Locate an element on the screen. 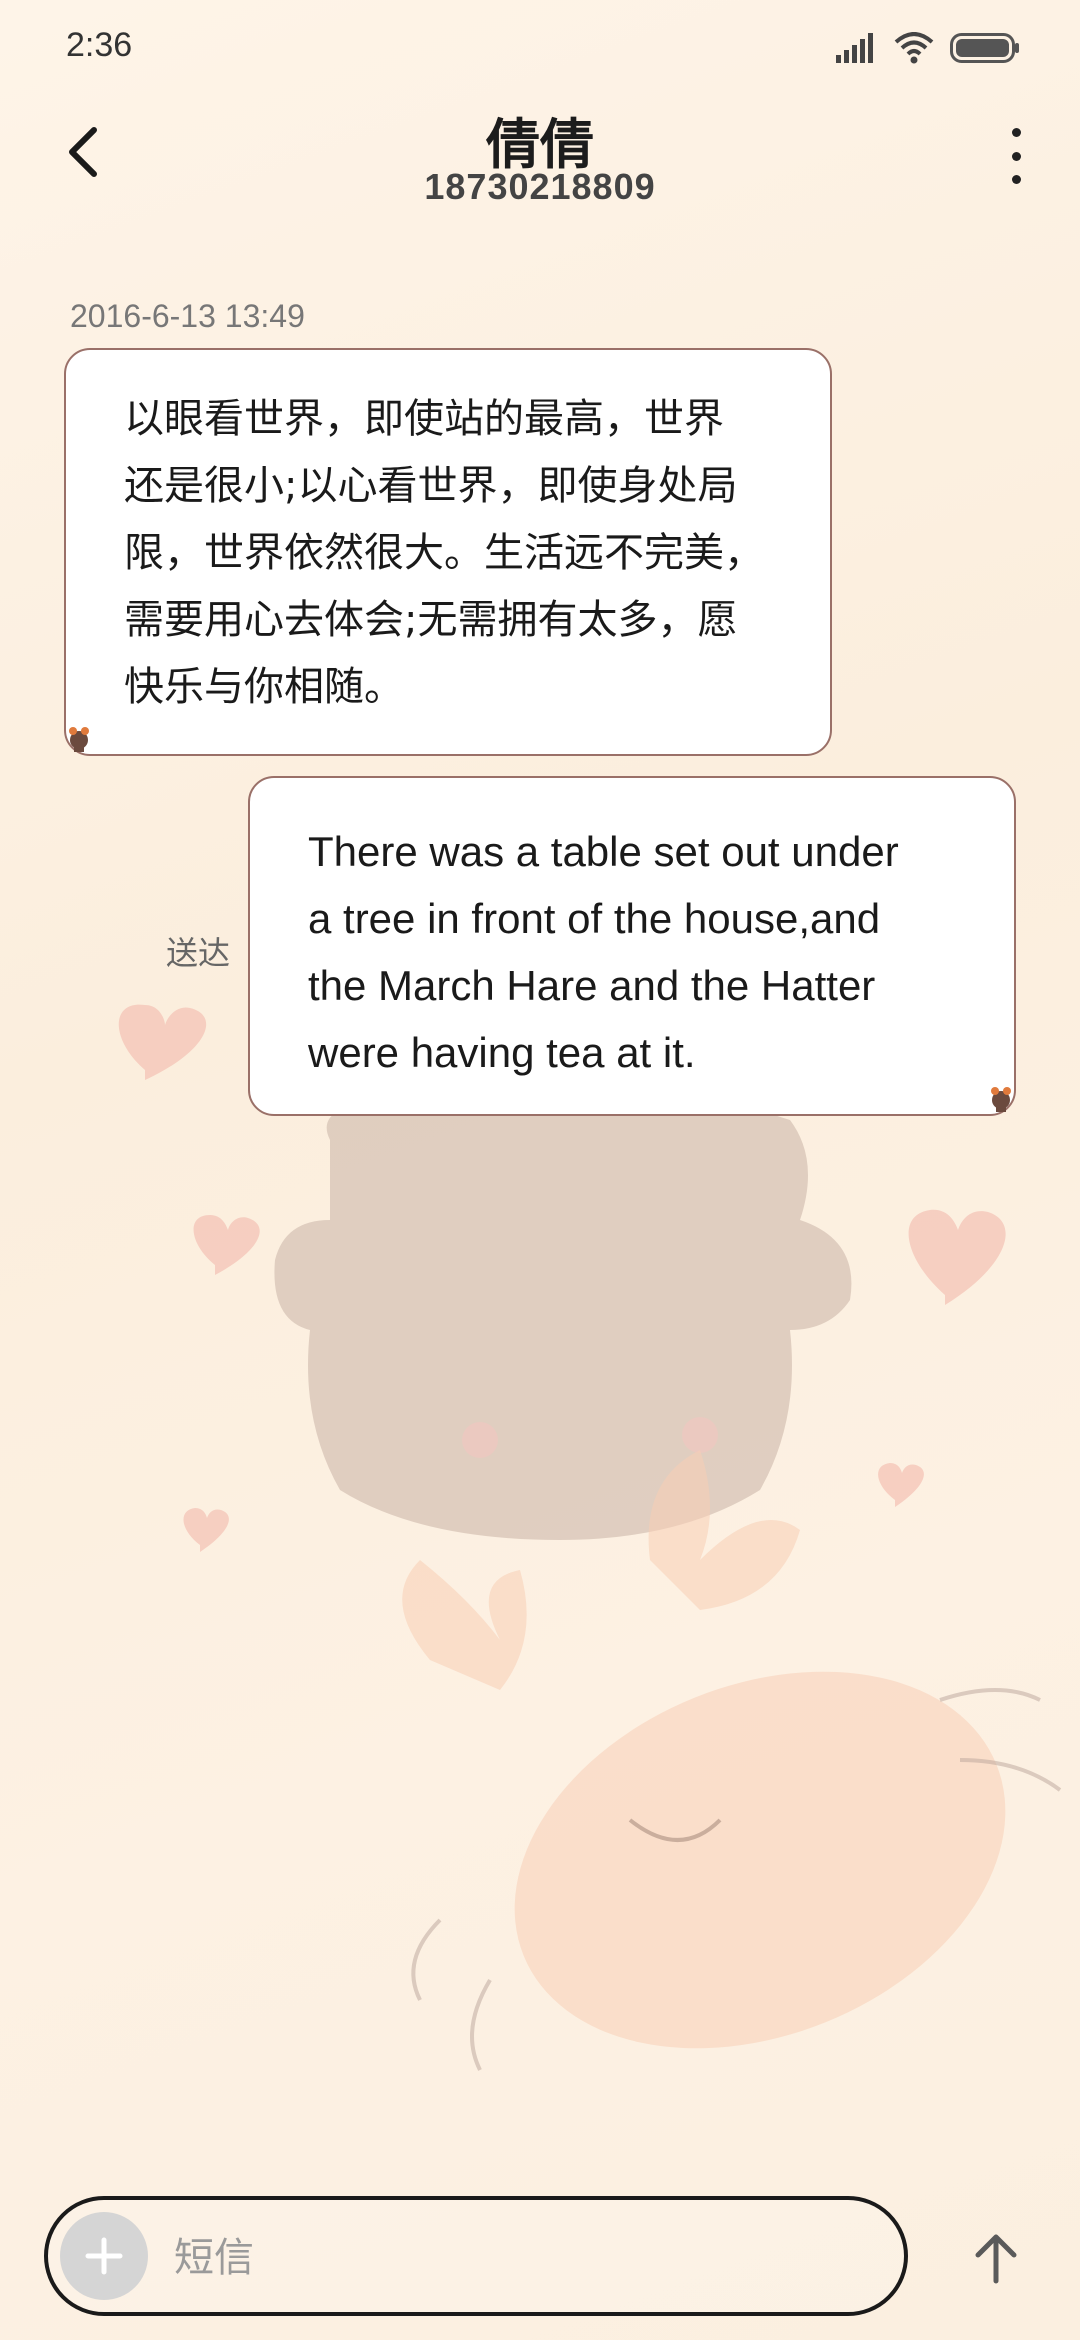 This screenshot has width=1080, height=2340. message-line: the March Hare and the Hatter is located at coordinates (592, 985).